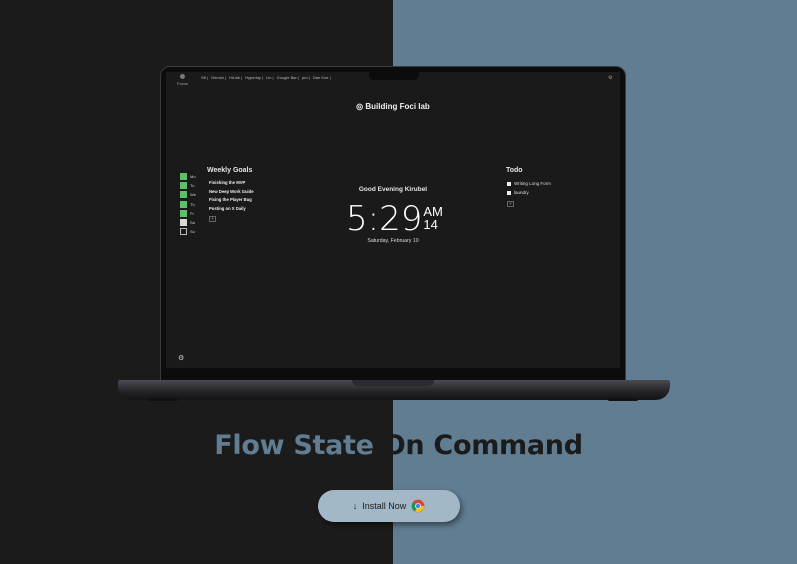 The image size is (797, 564). Describe the element at coordinates (610, 78) in the screenshot. I see `gear-icon: ⚙` at that location.